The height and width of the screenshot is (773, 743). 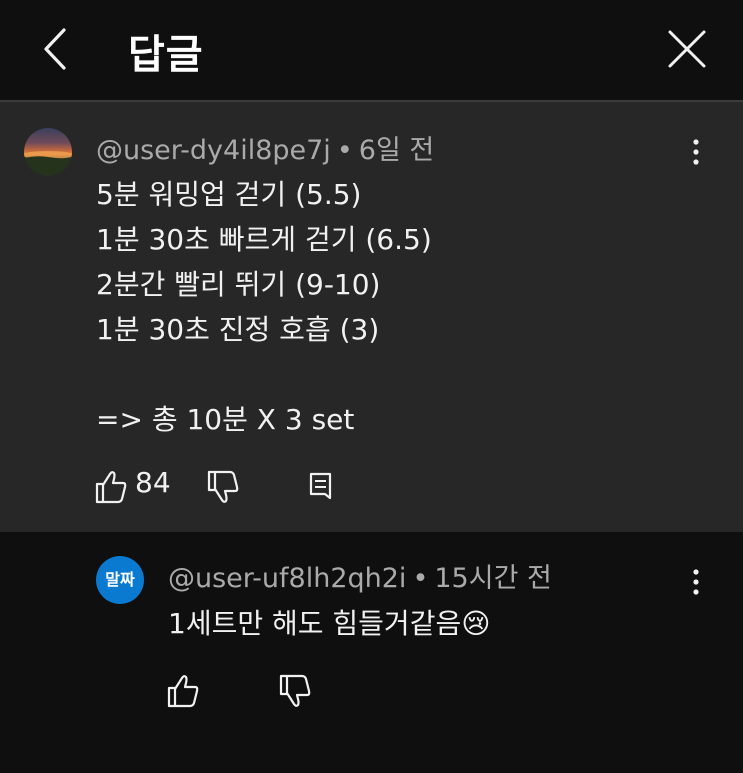 What do you see at coordinates (213, 150) in the screenshot?
I see `author-name: @user-dy4il8pe7j` at bounding box center [213, 150].